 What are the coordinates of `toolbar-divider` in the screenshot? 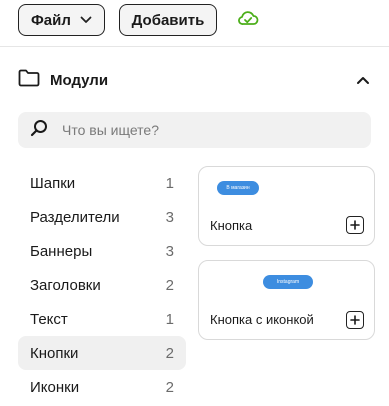 It's located at (194, 46).